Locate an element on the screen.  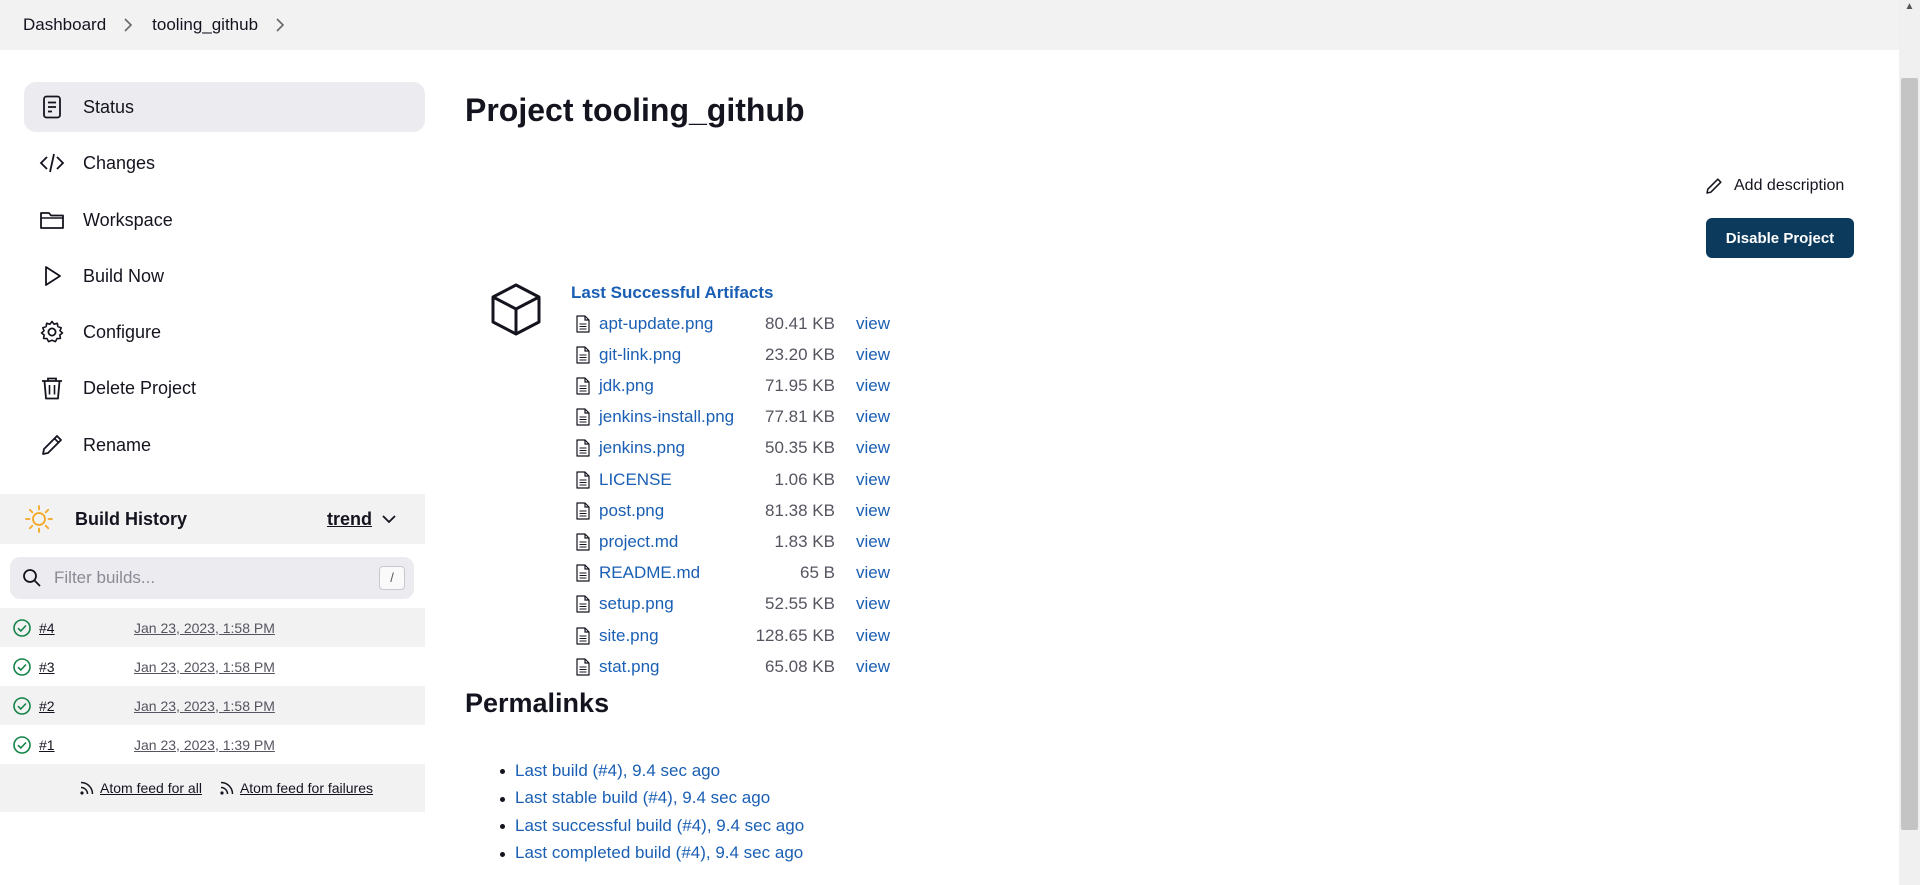
task-build-now: Build Now is located at coordinates (224, 276).